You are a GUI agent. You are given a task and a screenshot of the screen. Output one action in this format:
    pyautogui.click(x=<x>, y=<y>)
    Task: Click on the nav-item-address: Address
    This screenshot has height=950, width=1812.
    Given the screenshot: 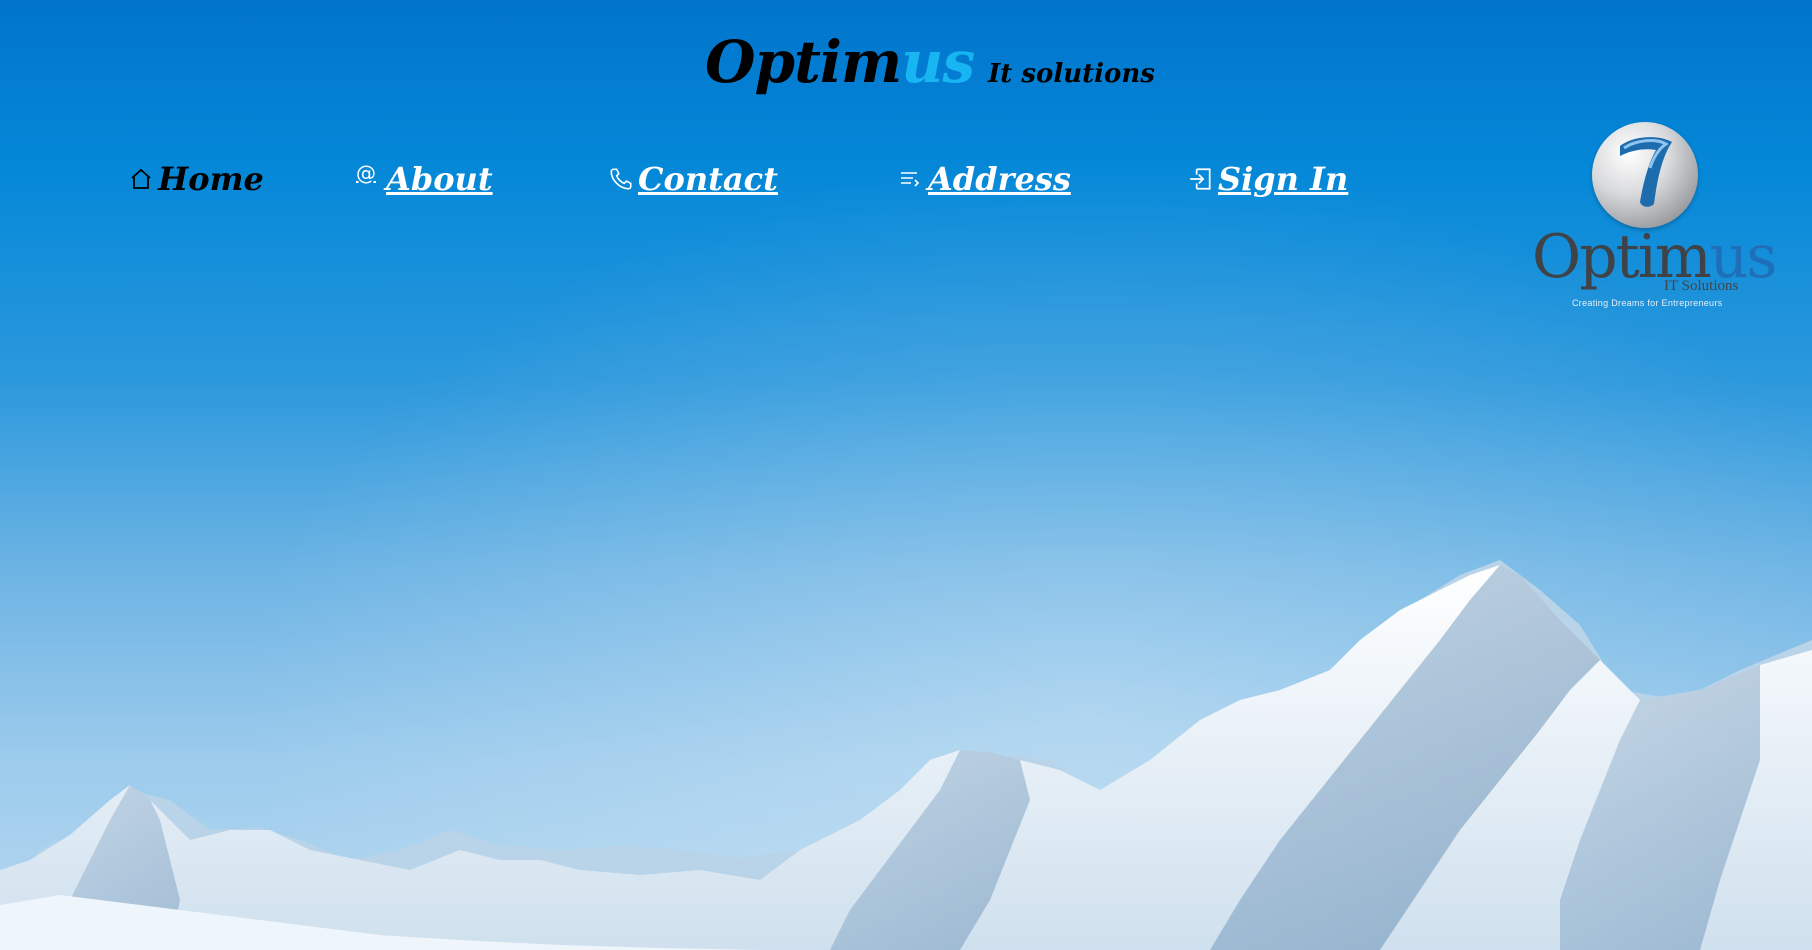 What is the action you would take?
    pyautogui.click(x=984, y=179)
    